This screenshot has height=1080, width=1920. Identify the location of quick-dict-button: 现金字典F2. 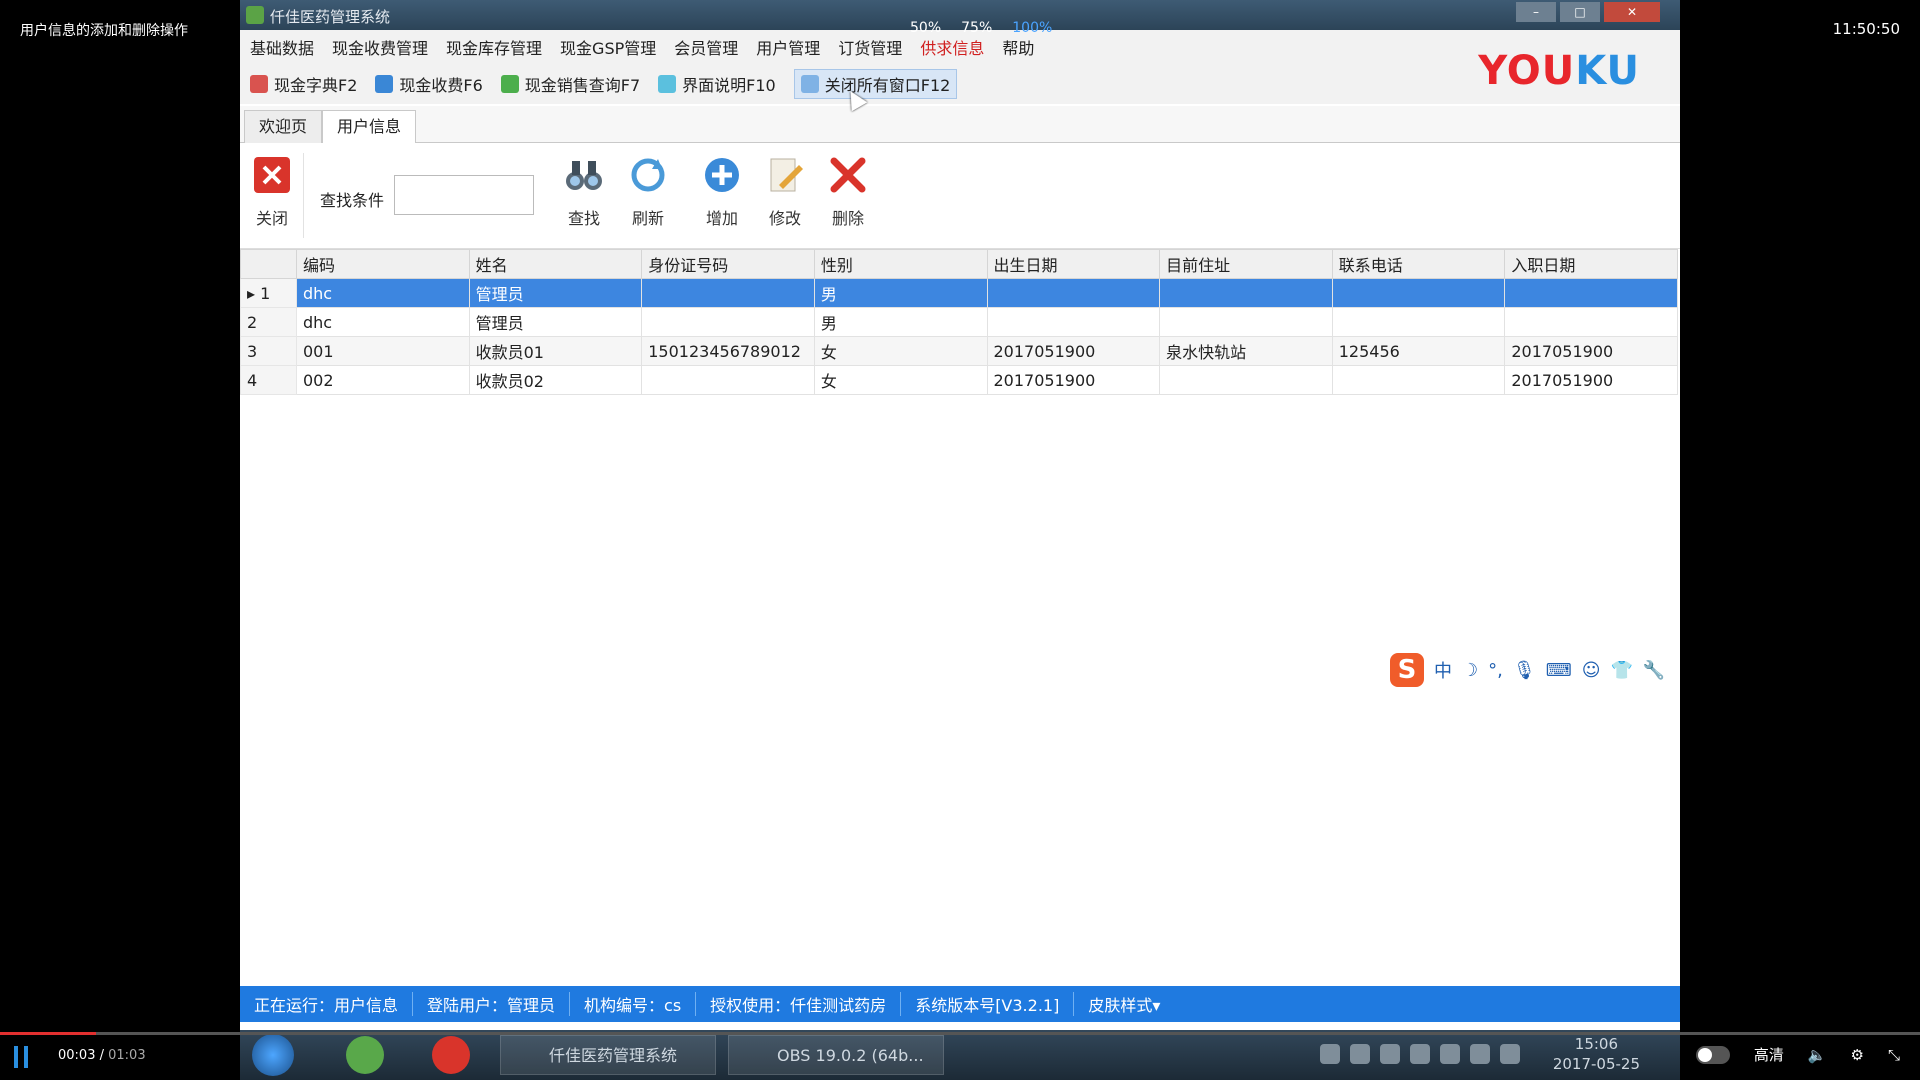
(303, 84).